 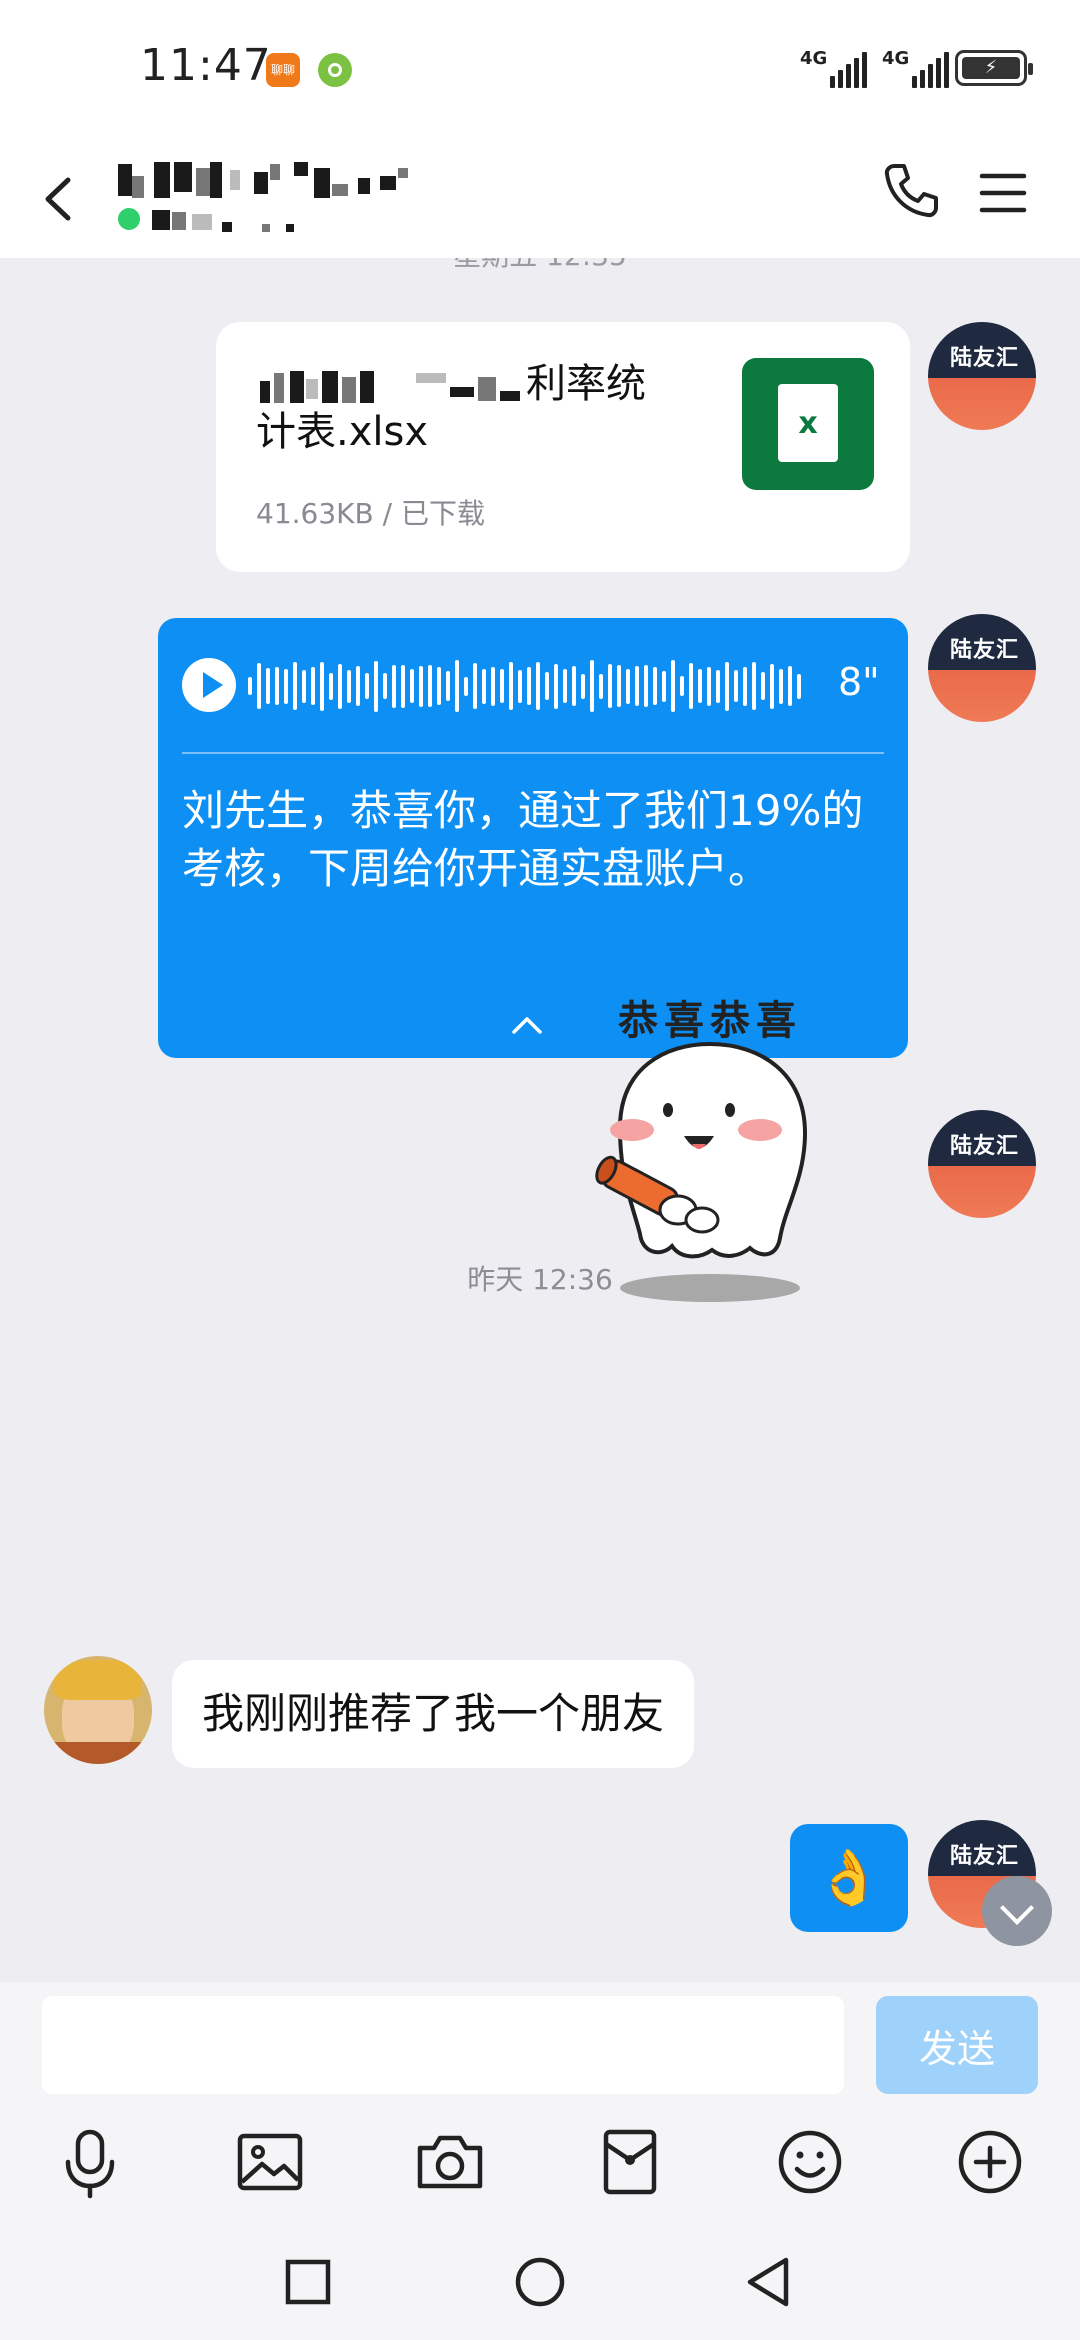 I want to click on home-icon, so click(x=540, y=2282).